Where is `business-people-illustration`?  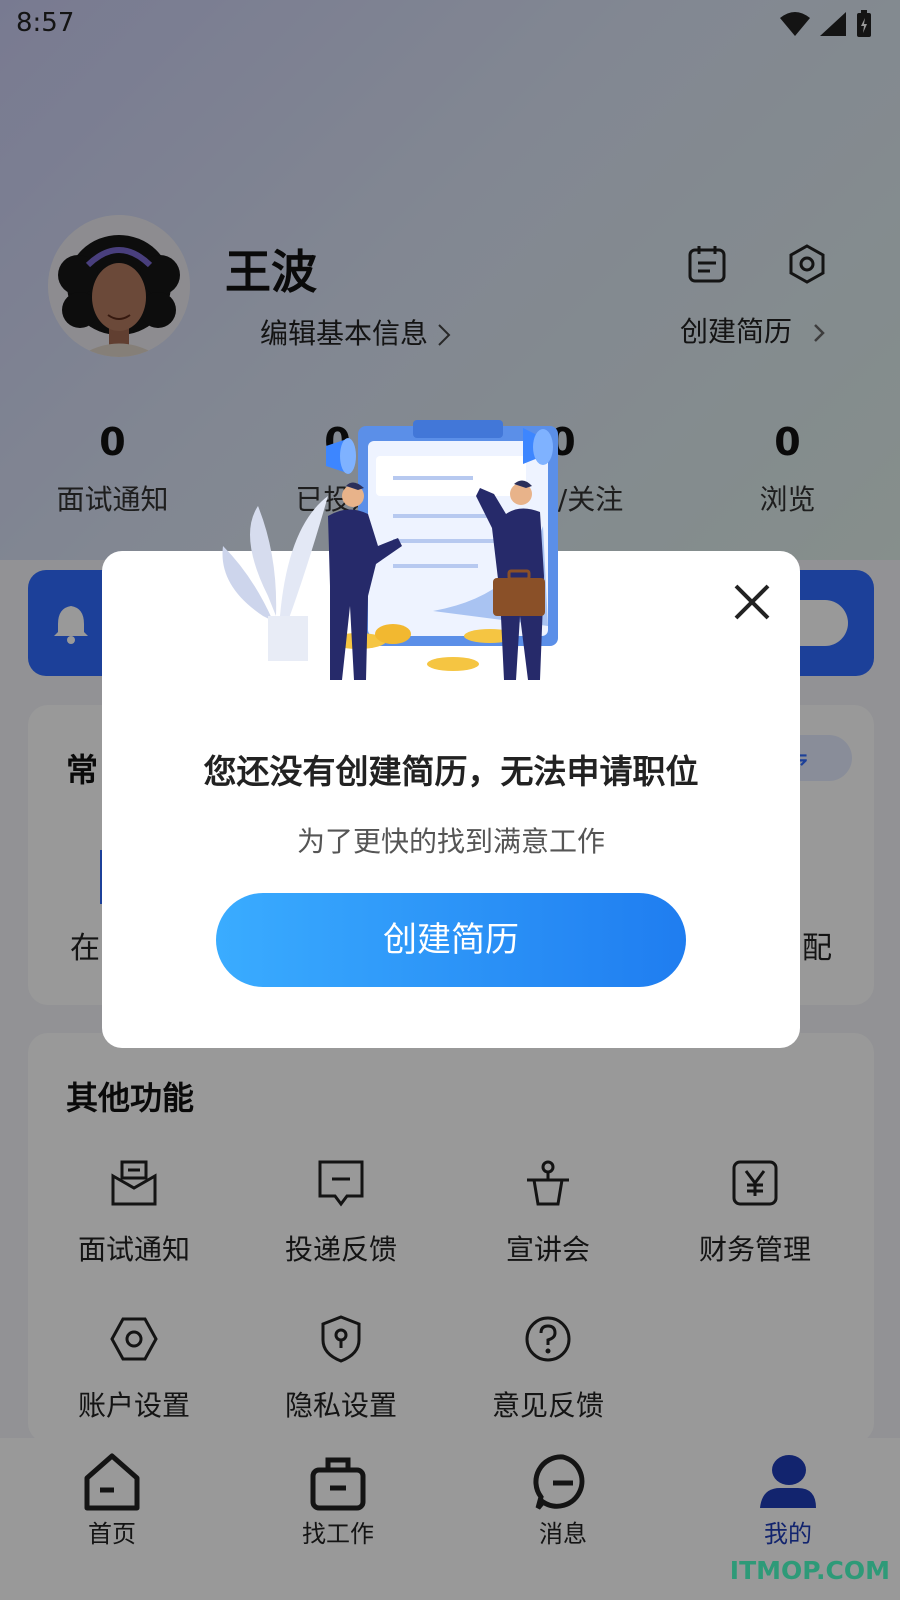 business-people-illustration is located at coordinates (390, 550).